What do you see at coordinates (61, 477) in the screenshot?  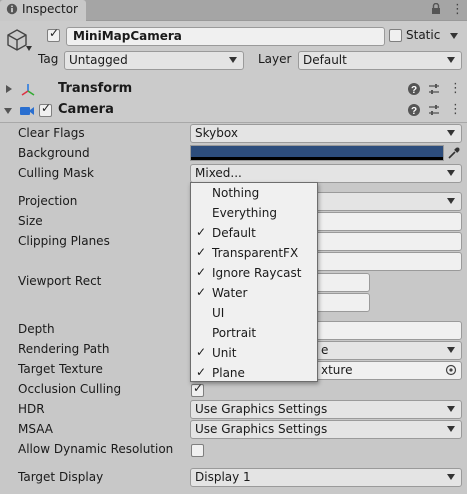 I see `target-display-label: Target Display` at bounding box center [61, 477].